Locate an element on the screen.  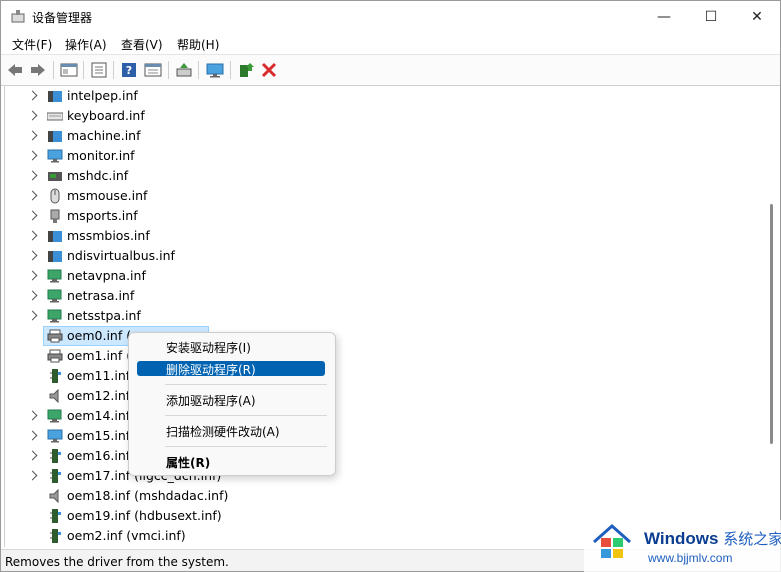
enable-device-button is located at coordinates (246, 70).